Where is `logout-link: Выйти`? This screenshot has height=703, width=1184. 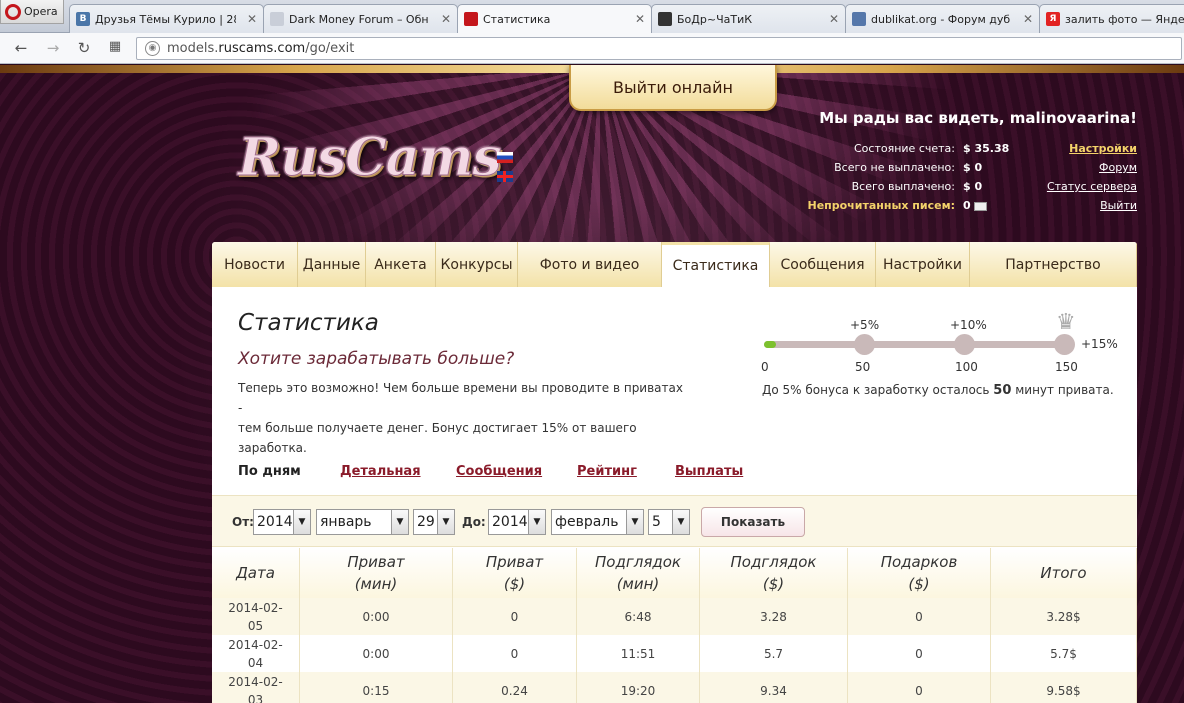
logout-link: Выйти is located at coordinates (1118, 205).